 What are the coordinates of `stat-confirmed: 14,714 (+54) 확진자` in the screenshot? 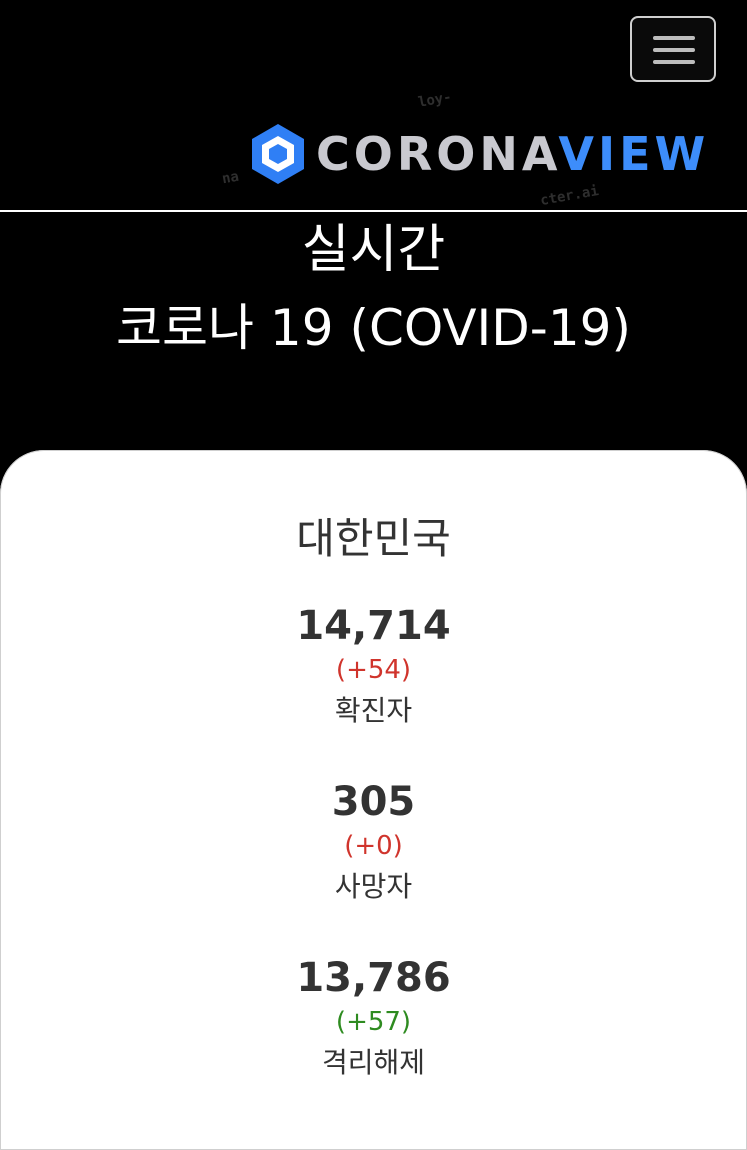 It's located at (373, 667).